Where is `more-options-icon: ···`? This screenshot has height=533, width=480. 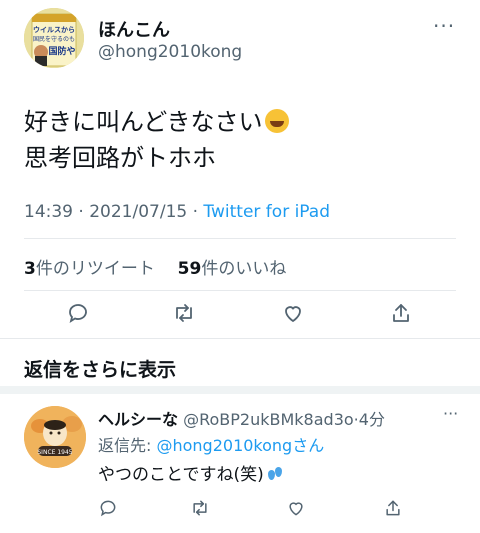 more-options-icon: ··· is located at coordinates (444, 26).